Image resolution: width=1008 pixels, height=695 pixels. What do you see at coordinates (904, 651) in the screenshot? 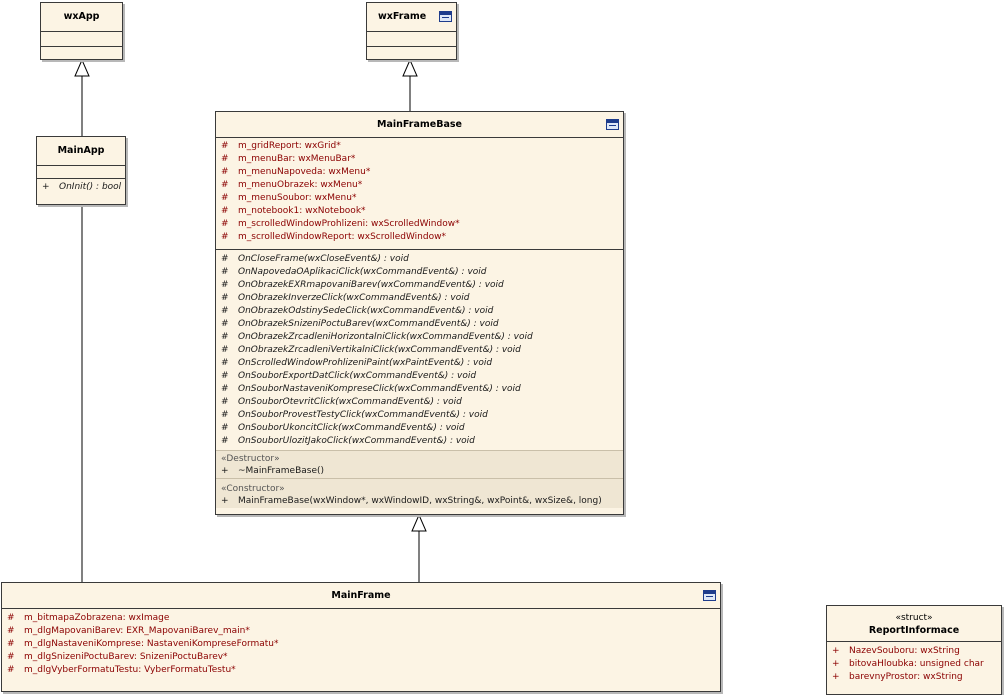
I see `attribute-text: NazevSouboru: wxString` at bounding box center [904, 651].